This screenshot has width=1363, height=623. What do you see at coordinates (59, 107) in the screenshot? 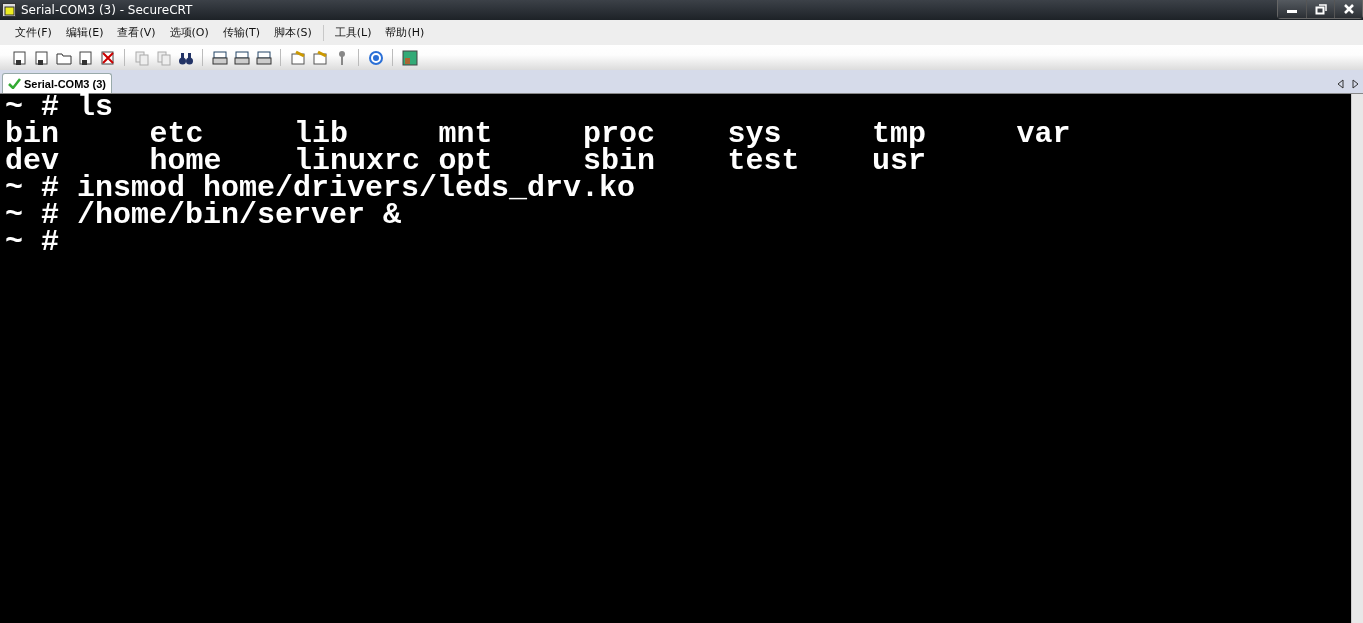
I see `terminal-line: ~ # ls` at bounding box center [59, 107].